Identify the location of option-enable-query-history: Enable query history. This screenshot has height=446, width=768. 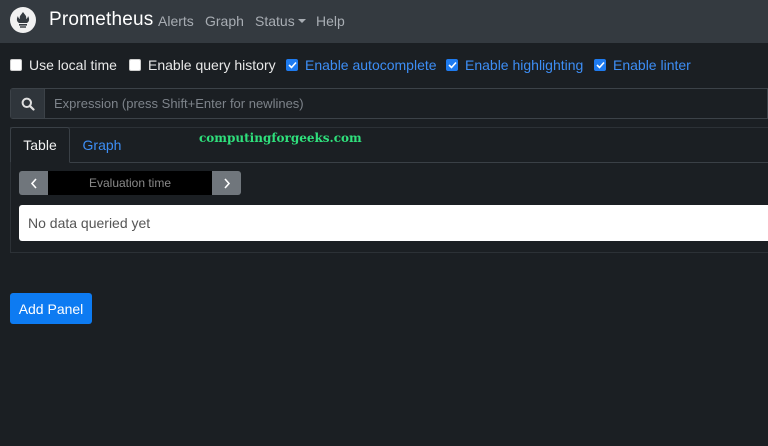
(202, 65).